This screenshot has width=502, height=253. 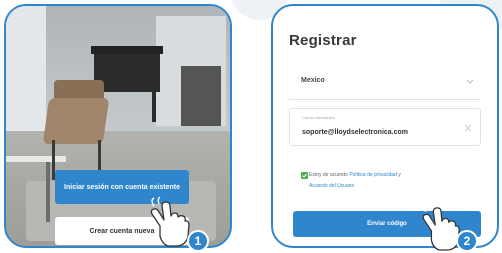 I want to click on consent-prefix: Estoy de acuerdo, so click(x=329, y=175).